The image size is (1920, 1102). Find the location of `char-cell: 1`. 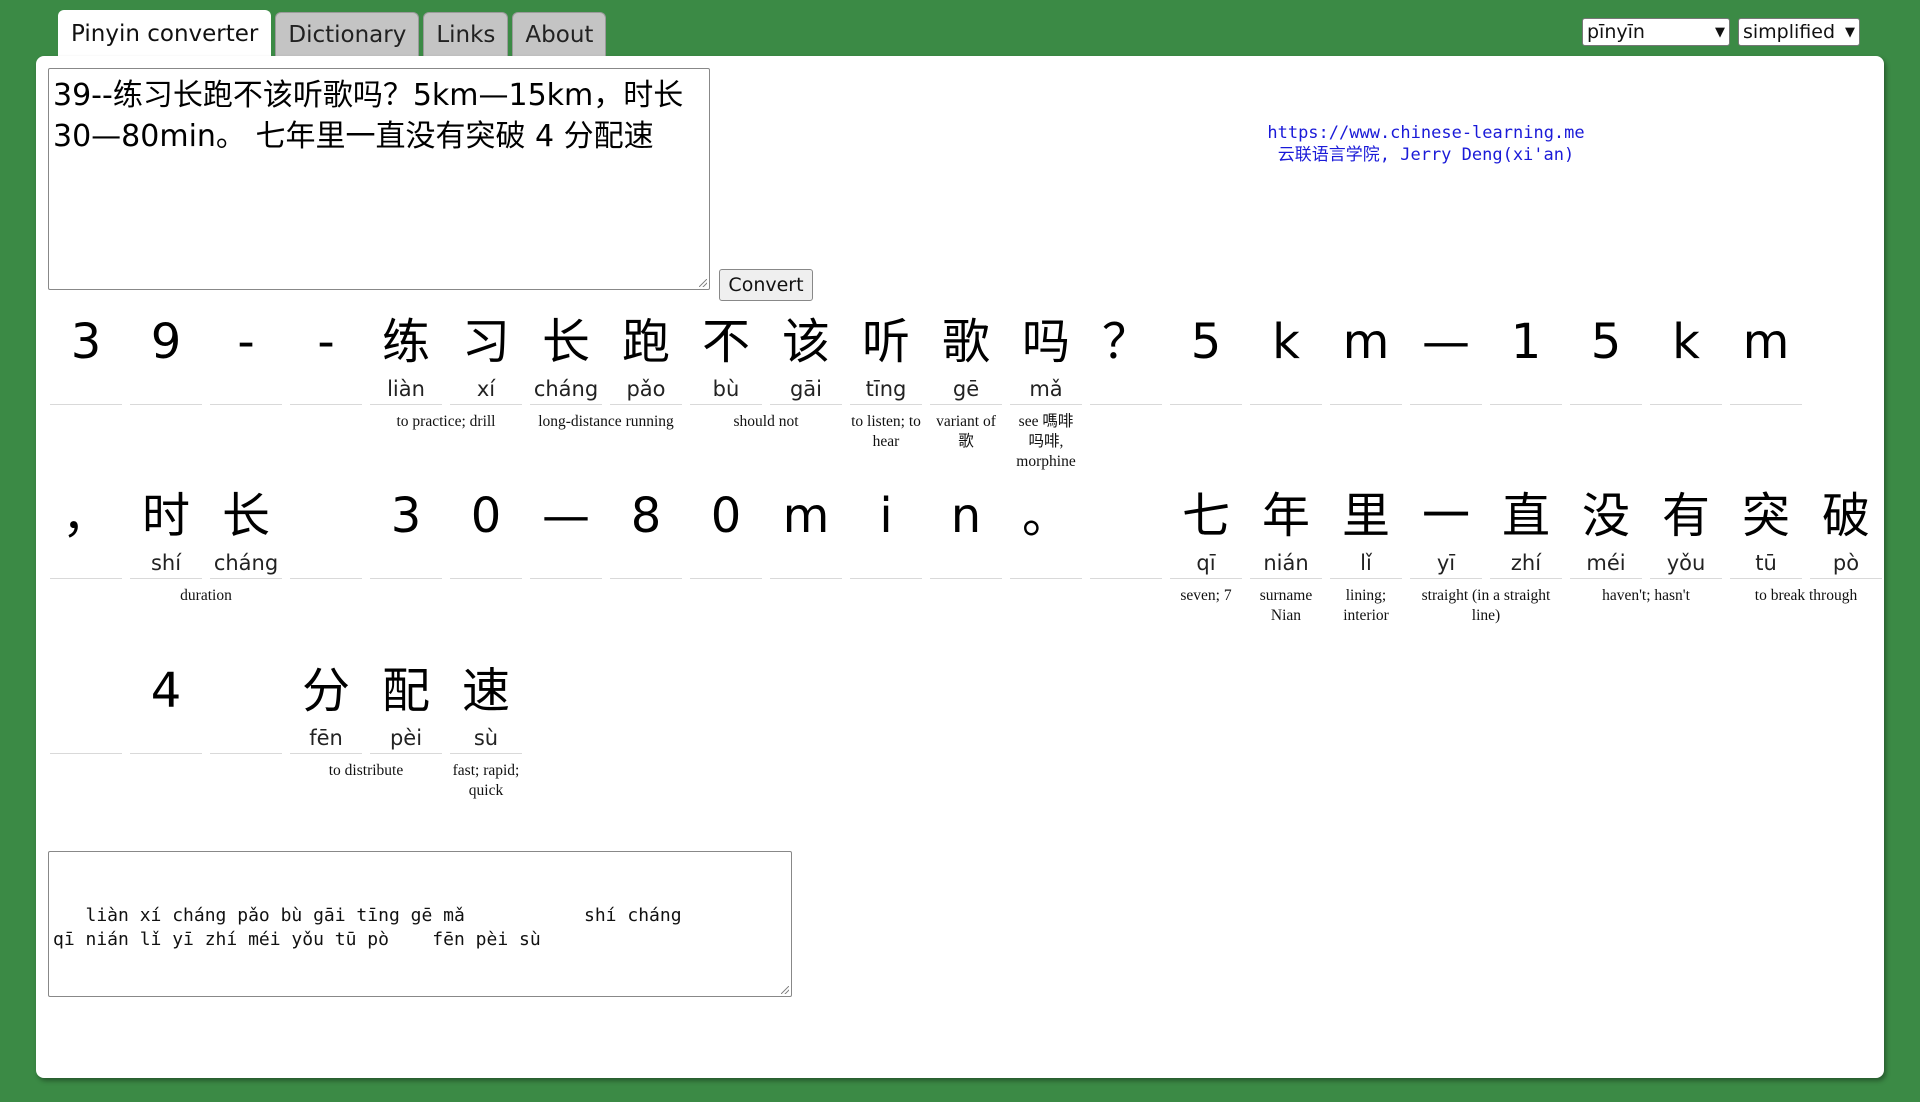

char-cell: 1 is located at coordinates (1526, 357).